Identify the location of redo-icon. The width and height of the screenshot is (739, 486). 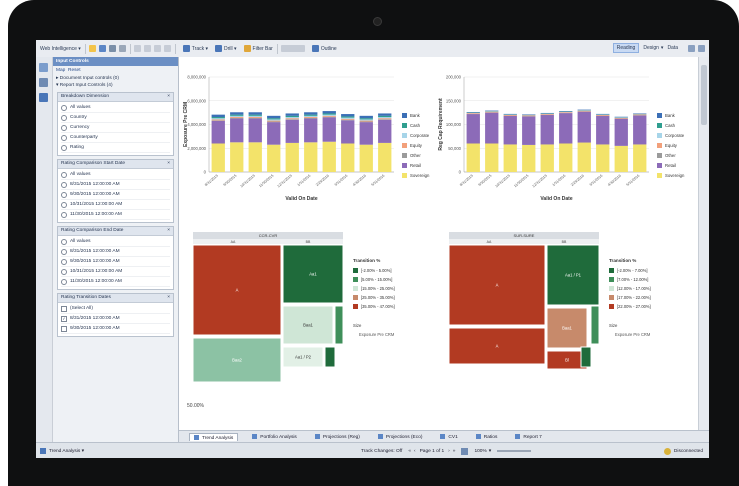
(147, 48).